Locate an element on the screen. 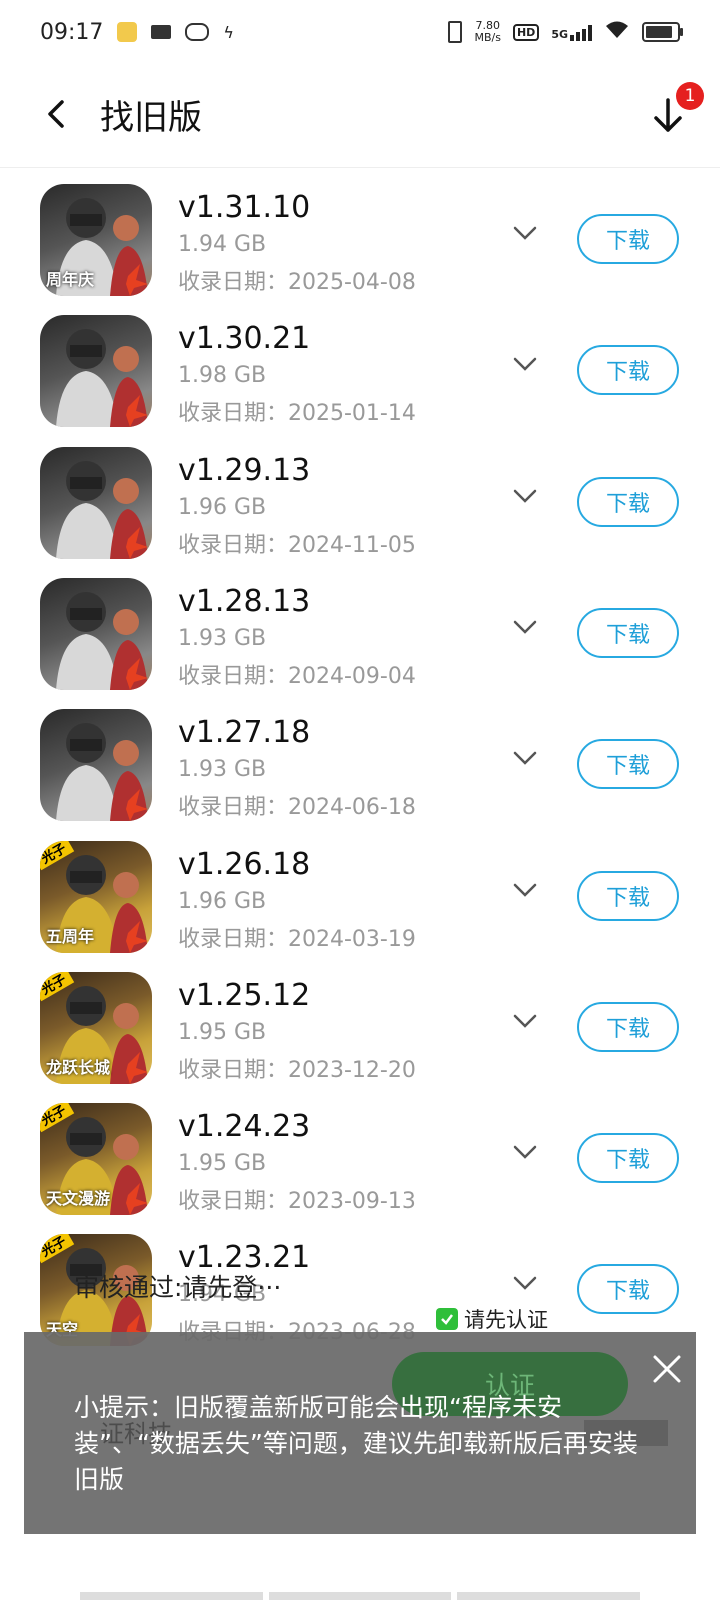  version-date: 收录日期：2025-01-14 is located at coordinates (297, 414).